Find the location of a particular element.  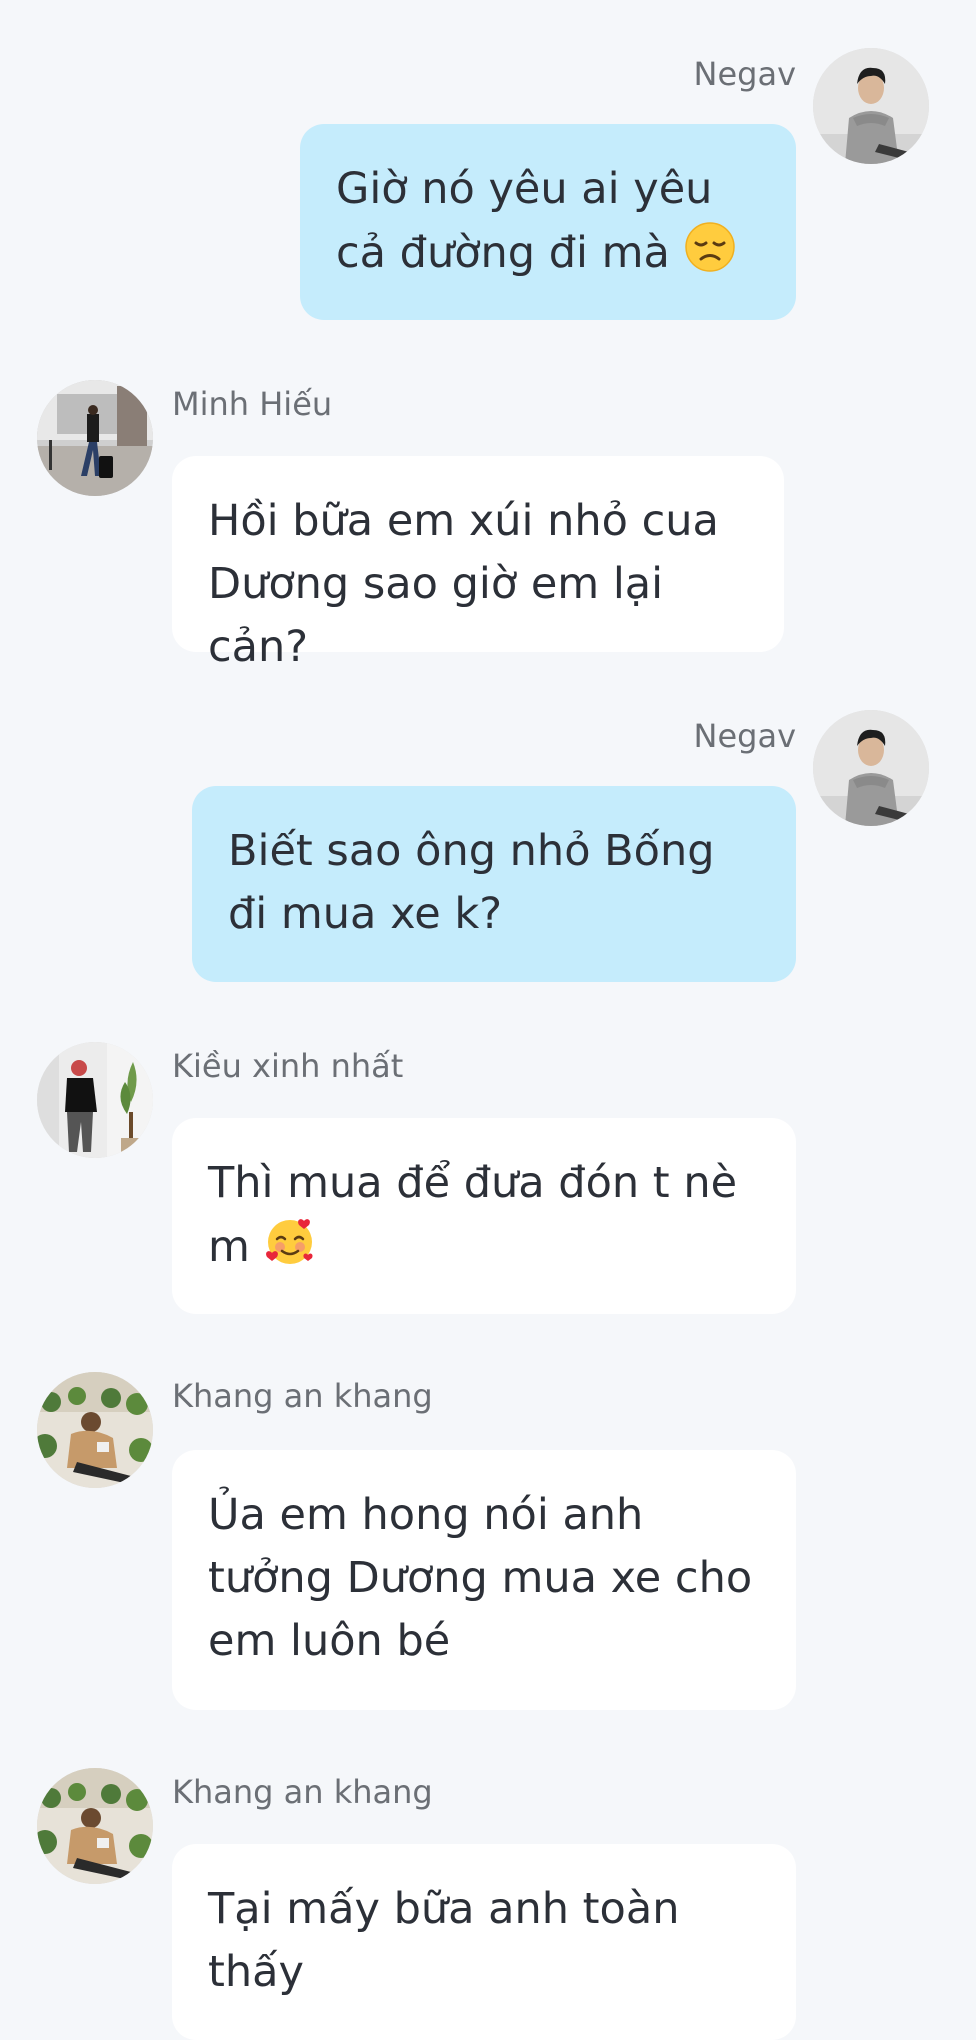

message-bubble: Biết sao ông nhỏ Bống đi mua xe k? is located at coordinates (494, 884).